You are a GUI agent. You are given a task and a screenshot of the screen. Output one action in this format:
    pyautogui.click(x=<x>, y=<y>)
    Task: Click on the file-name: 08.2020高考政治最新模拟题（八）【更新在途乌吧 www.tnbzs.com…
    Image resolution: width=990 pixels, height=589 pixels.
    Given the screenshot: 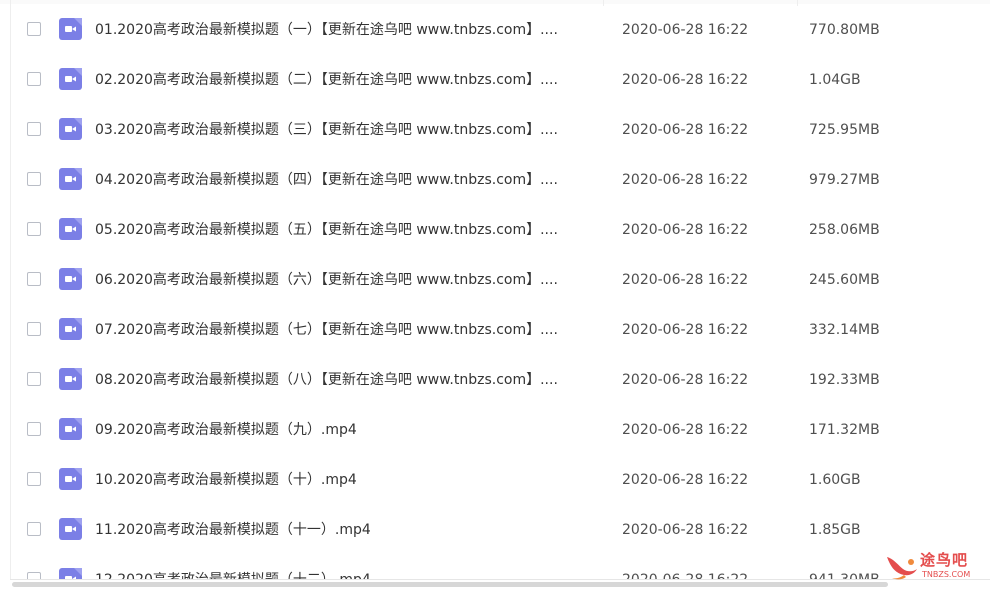 What is the action you would take?
    pyautogui.click(x=345, y=380)
    